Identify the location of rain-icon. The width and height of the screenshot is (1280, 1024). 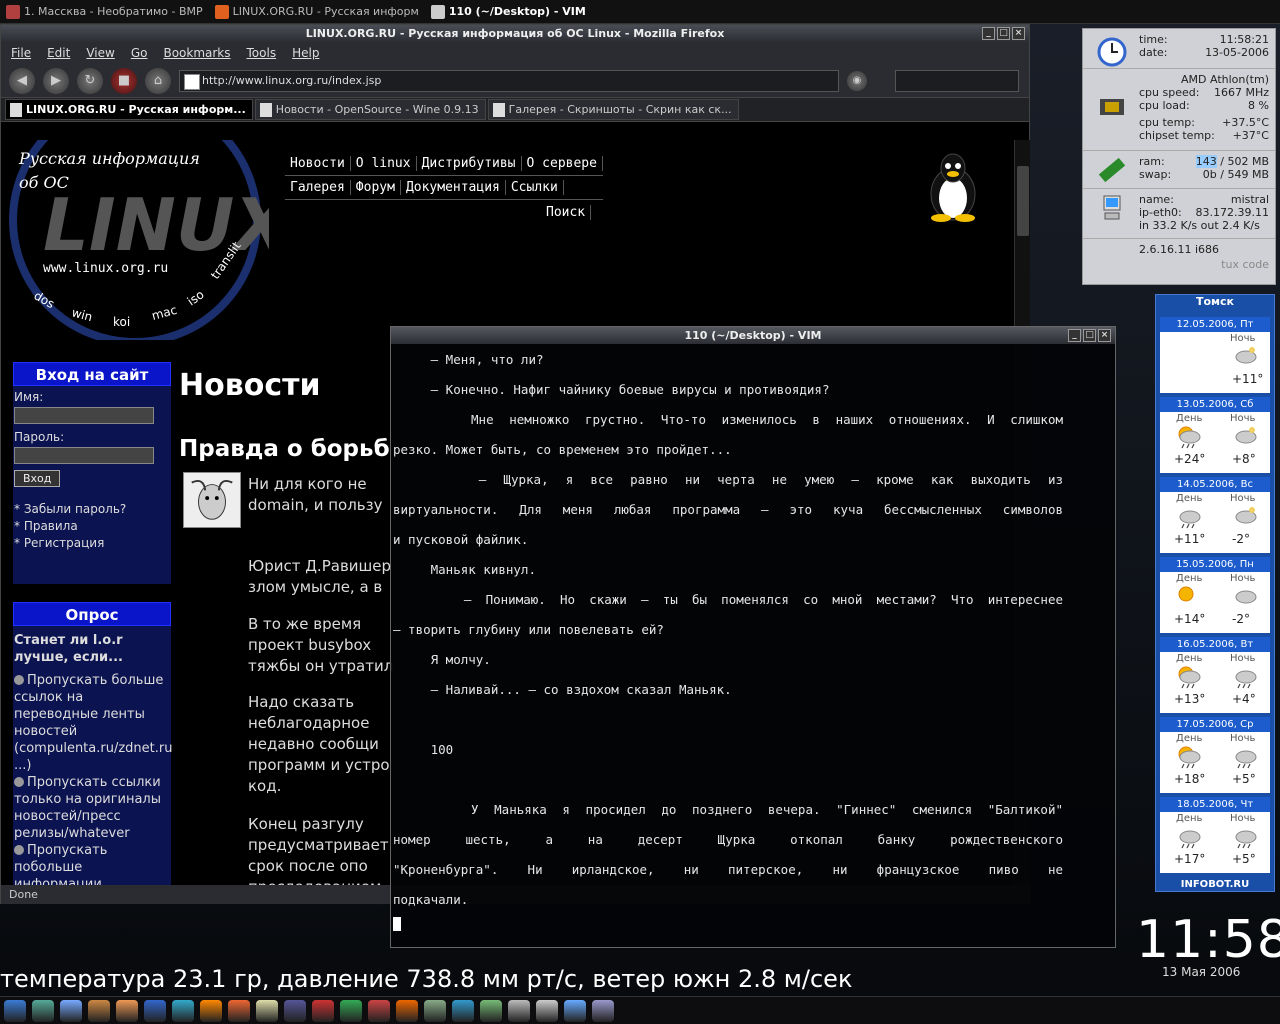
(1244, 757).